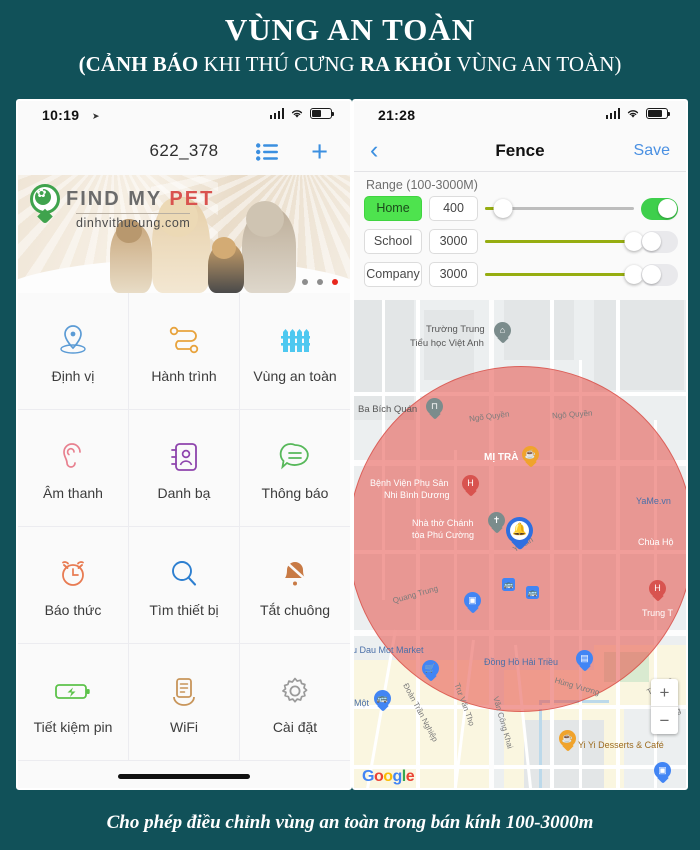  I want to click on feature-wifi: WiFi, so click(184, 702).